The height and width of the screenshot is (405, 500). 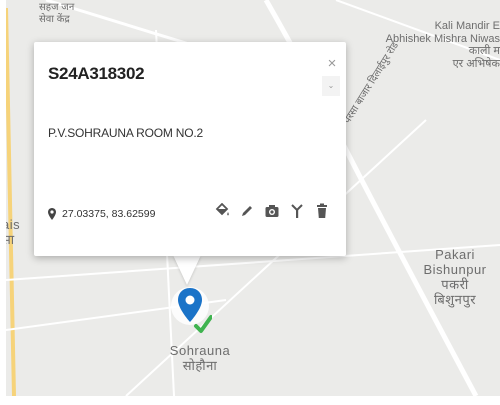 I want to click on map-label-left-partial: ais सा, so click(x=13, y=232).